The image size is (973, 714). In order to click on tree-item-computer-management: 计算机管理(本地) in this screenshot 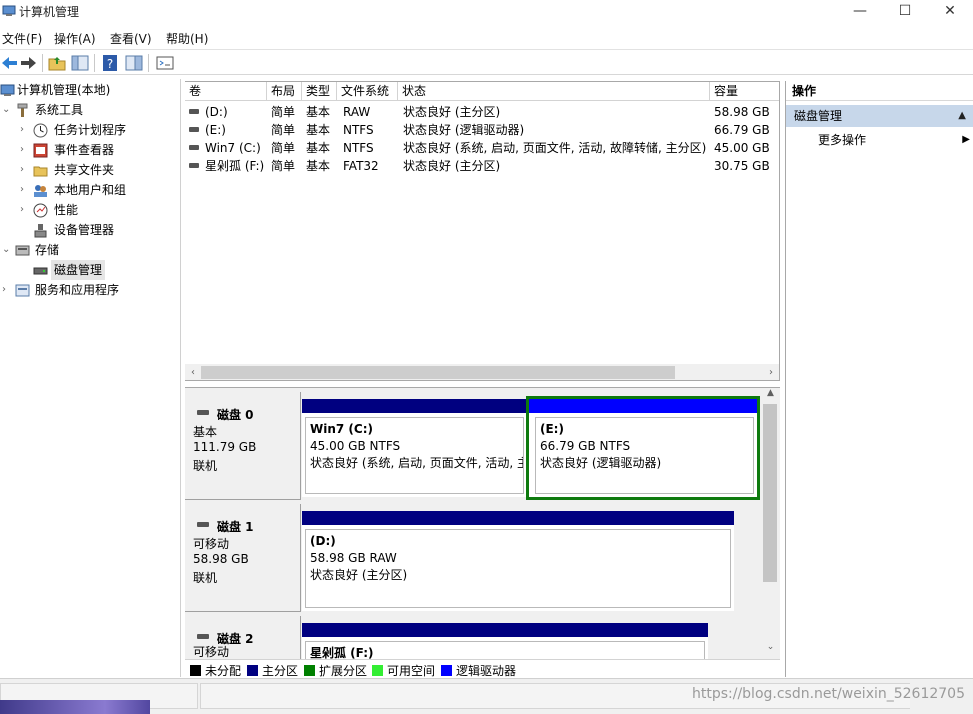, I will do `click(90, 90)`.